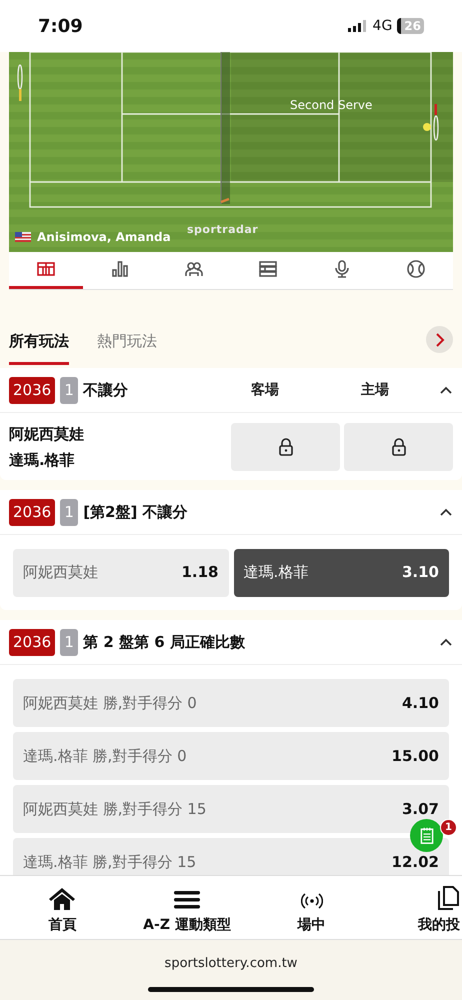  Describe the element at coordinates (231, 756) in the screenshot. I see `odds-button: 達瑪.格菲 勝,對手得分 0 15.00` at that location.